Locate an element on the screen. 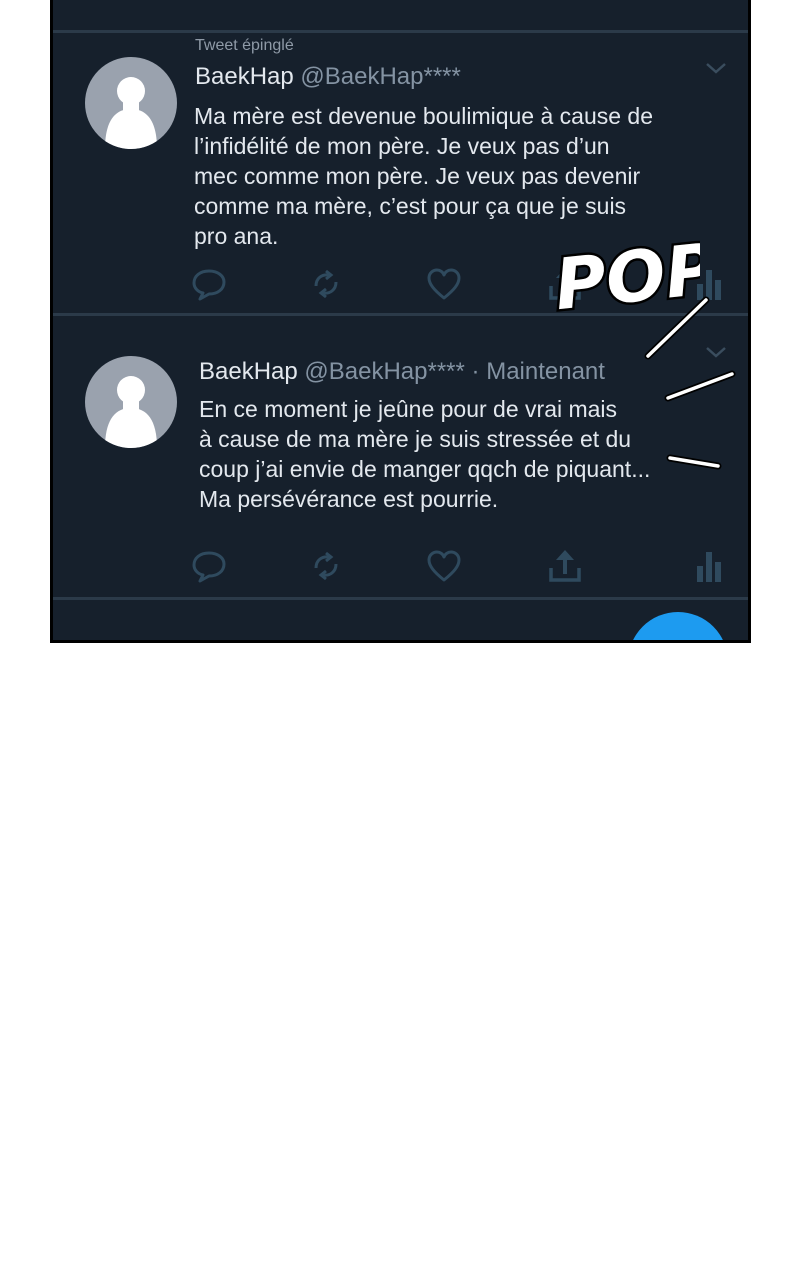 This screenshot has width=800, height=1280. tweet-header: BaekHap @BaekHap**** is located at coordinates (328, 77).